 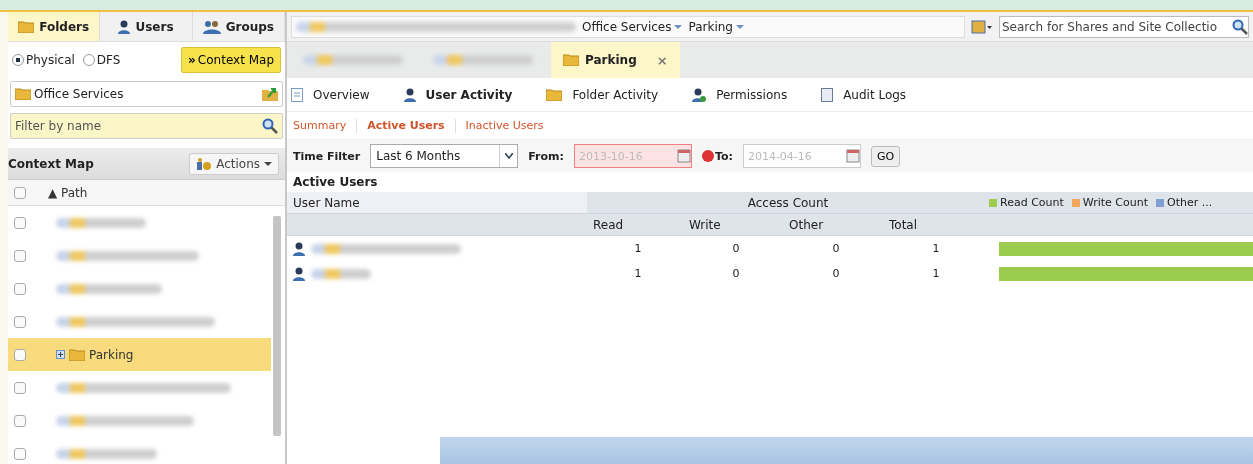 I want to click on context-map-button: » Context Map, so click(x=231, y=60).